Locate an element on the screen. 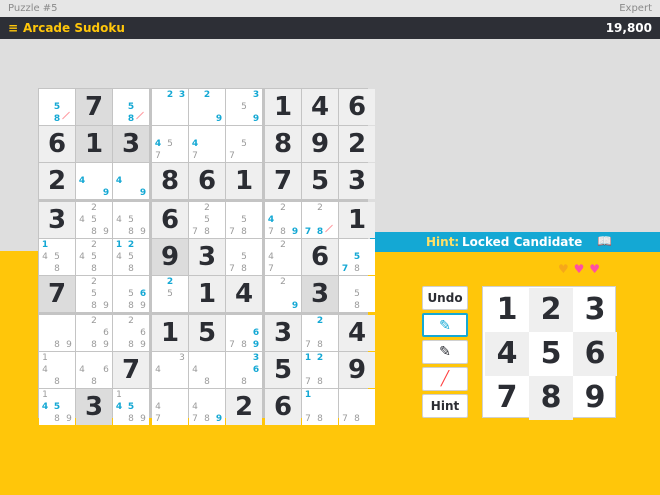 The image size is (660, 495). number-button-4: 4 is located at coordinates (507, 354).